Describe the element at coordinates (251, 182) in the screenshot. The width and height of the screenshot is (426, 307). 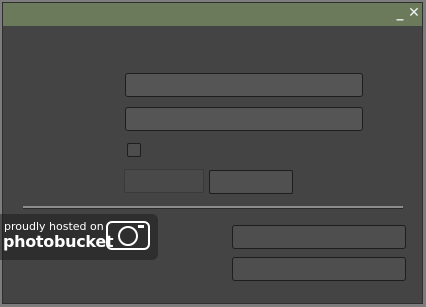
I see `button-right` at that location.